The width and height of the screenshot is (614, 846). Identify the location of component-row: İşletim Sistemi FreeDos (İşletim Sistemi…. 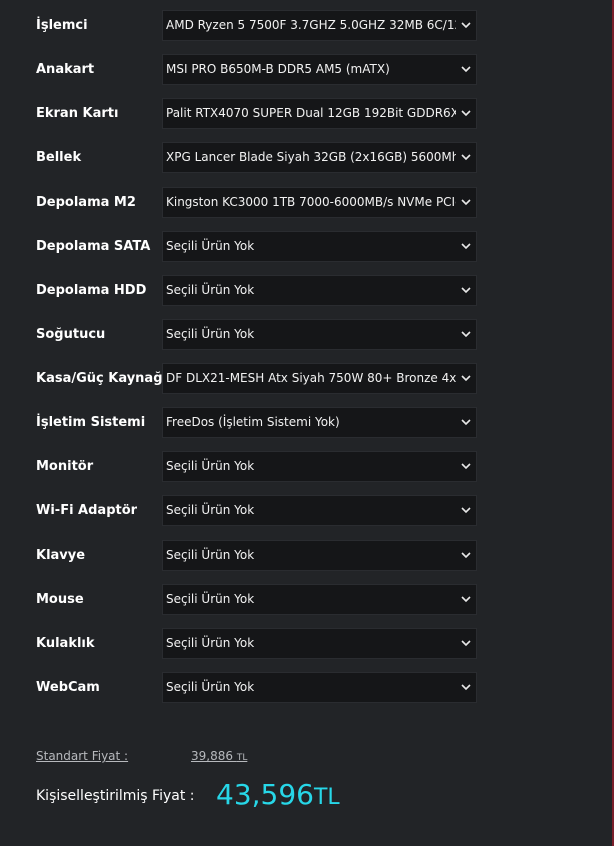
(307, 429).